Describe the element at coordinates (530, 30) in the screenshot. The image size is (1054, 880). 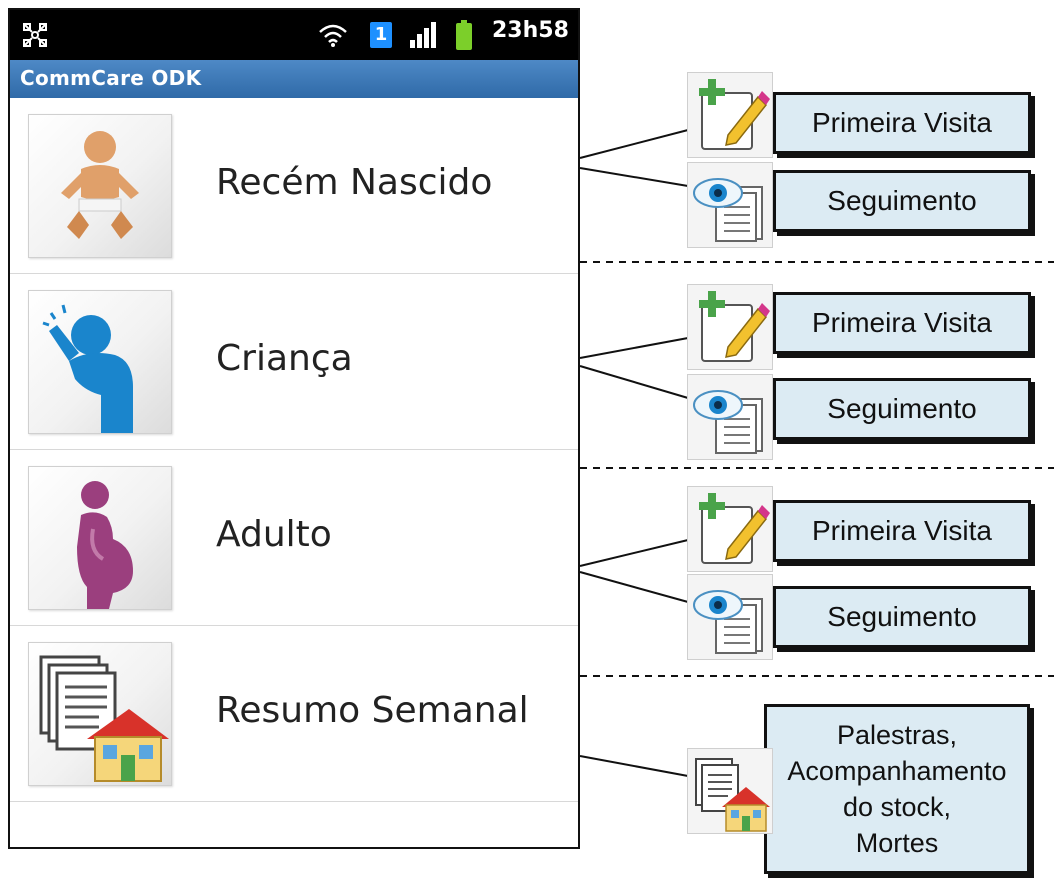
I see `status-time: 23h58` at that location.